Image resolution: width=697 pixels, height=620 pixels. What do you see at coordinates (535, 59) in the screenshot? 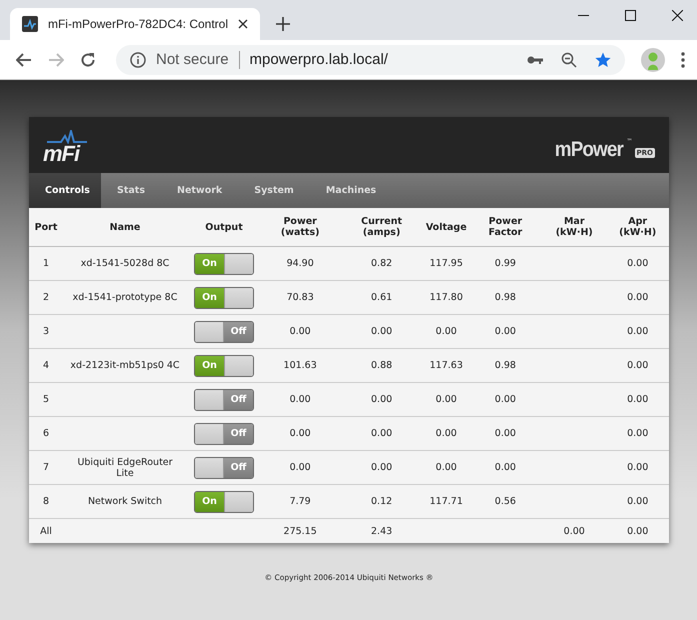
I see `key-icon` at bounding box center [535, 59].